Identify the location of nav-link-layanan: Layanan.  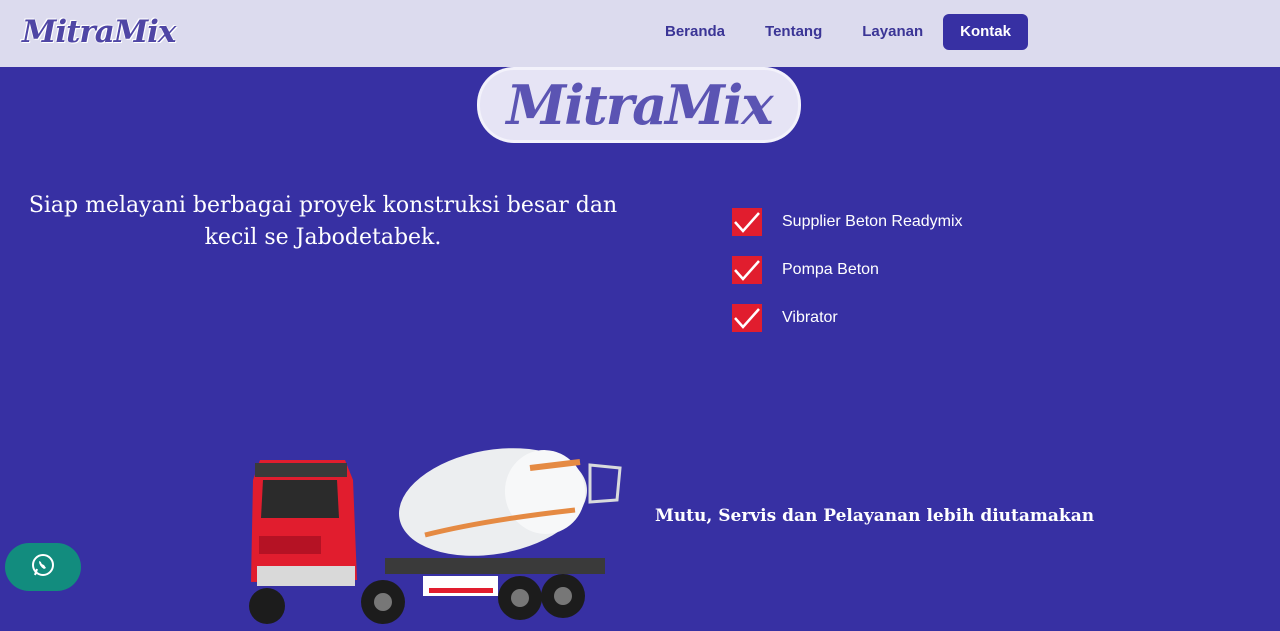
(892, 32).